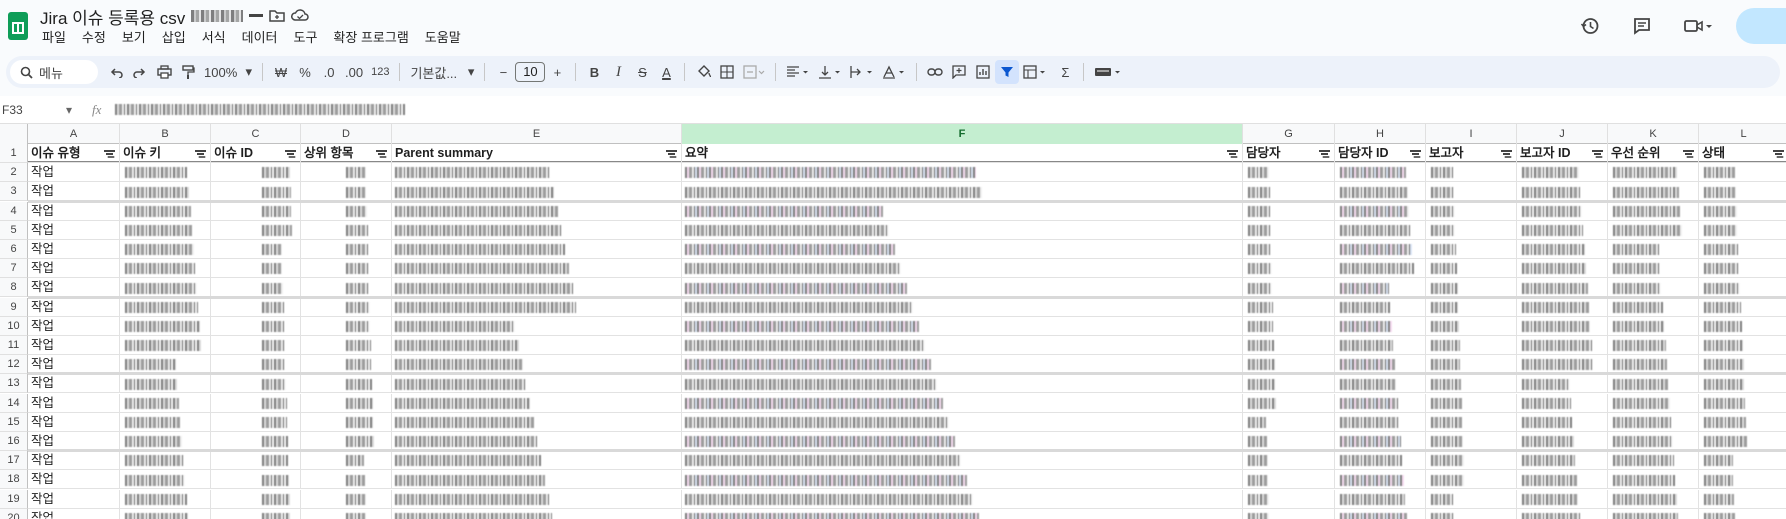 This screenshot has width=1786, height=519. Describe the element at coordinates (57, 38) in the screenshot. I see `menu-file: 파일` at that location.